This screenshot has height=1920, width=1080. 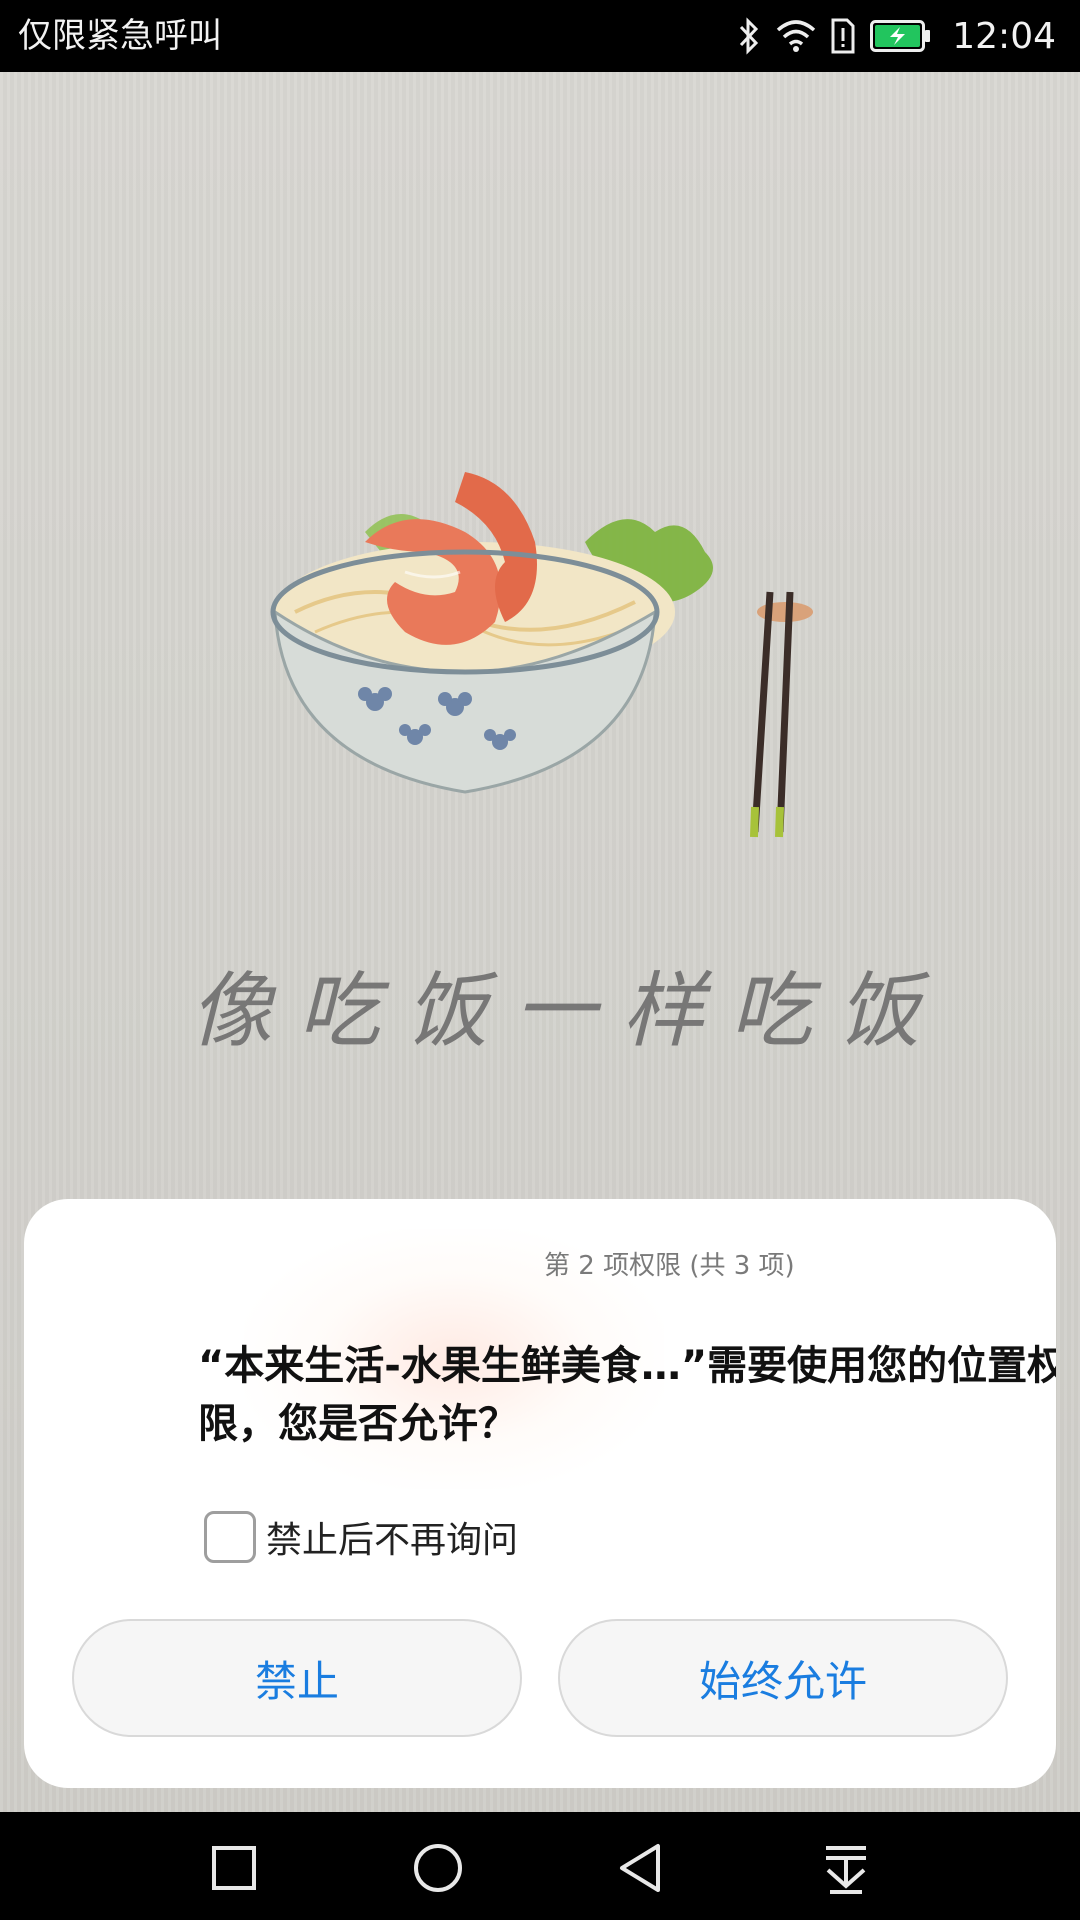 I want to click on battery-charging-icon, so click(x=901, y=36).